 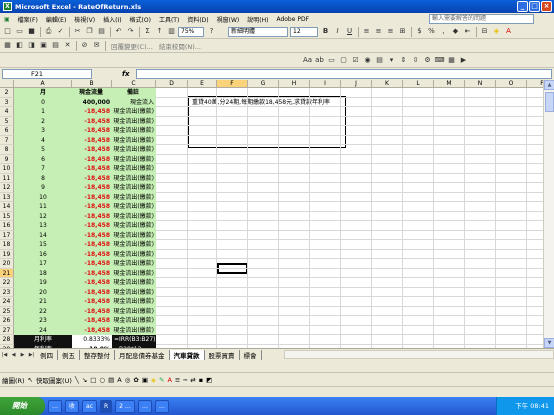 I want to click on cell-a20: 17, so click(x=43, y=264).